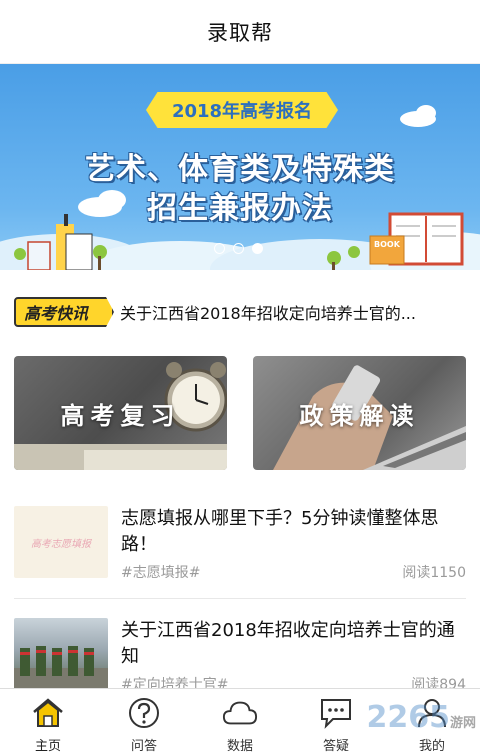 The height and width of the screenshot is (756, 480). I want to click on article-thumbnail, so click(61, 654).